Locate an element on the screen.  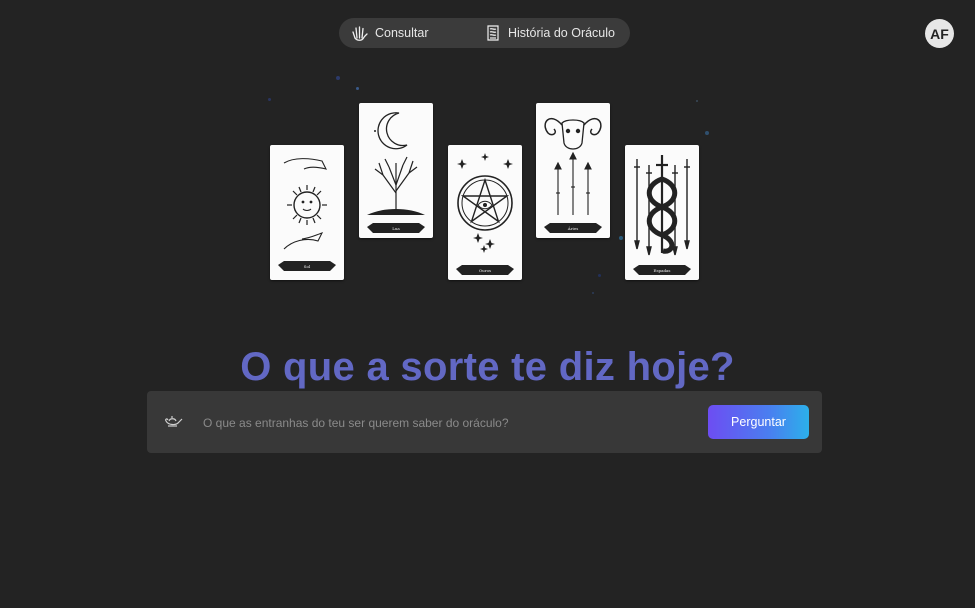
tarot-card-pentacle: Ouros is located at coordinates (485, 212).